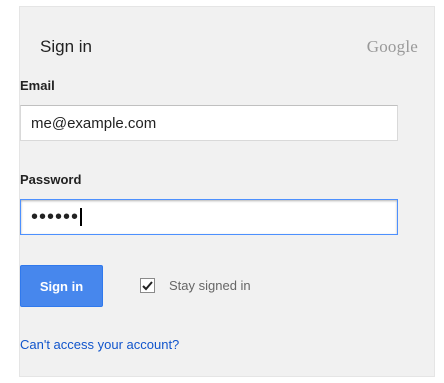 The image size is (444, 383). Describe the element at coordinates (55, 216) in the screenshot. I see `password-mask: ••••••` at that location.